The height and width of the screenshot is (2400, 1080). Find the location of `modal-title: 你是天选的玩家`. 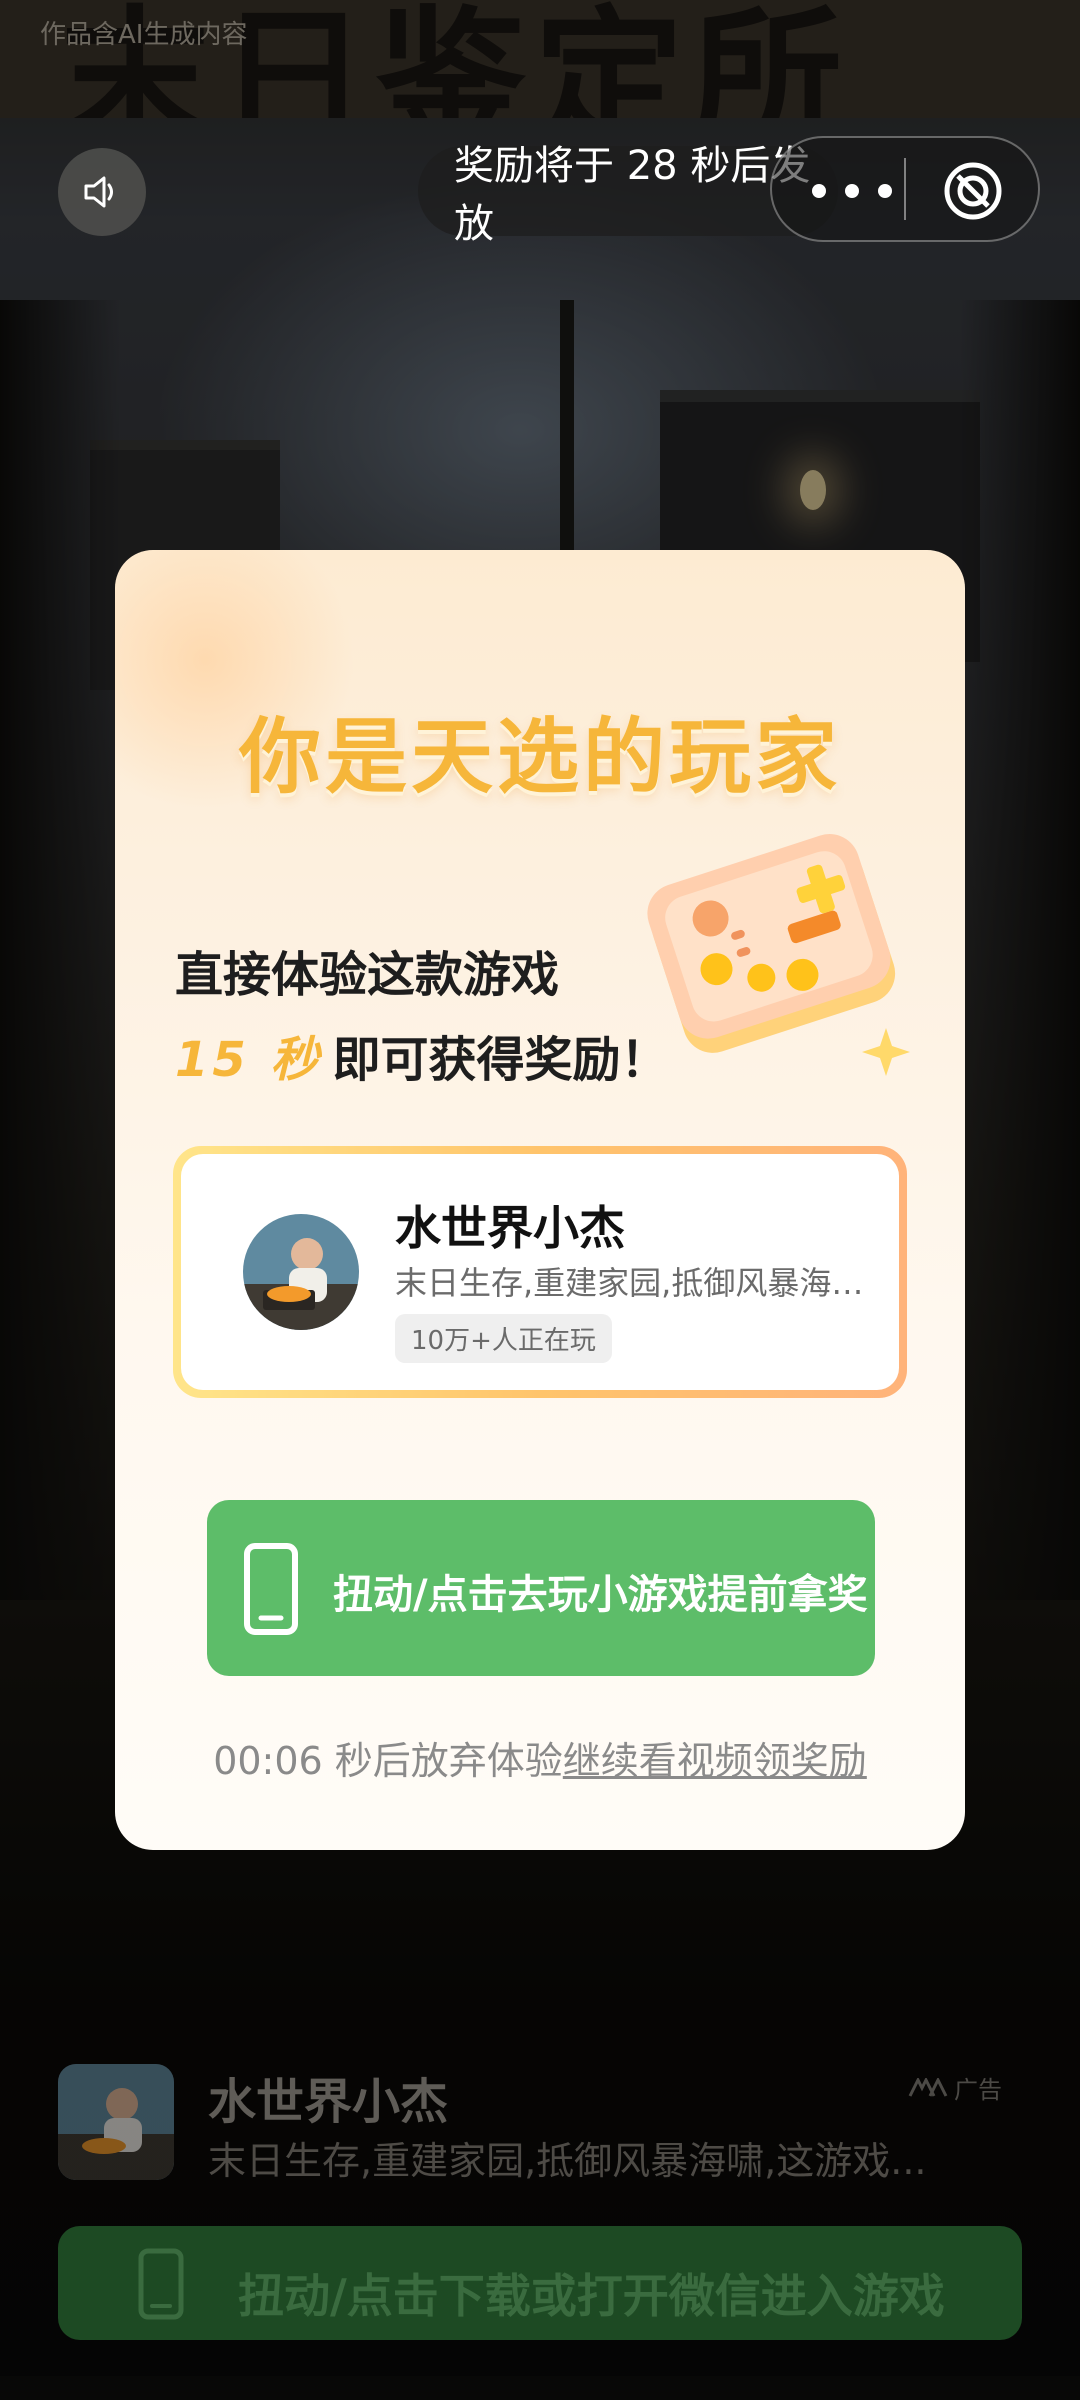

modal-title: 你是天选的玩家 is located at coordinates (539, 757).